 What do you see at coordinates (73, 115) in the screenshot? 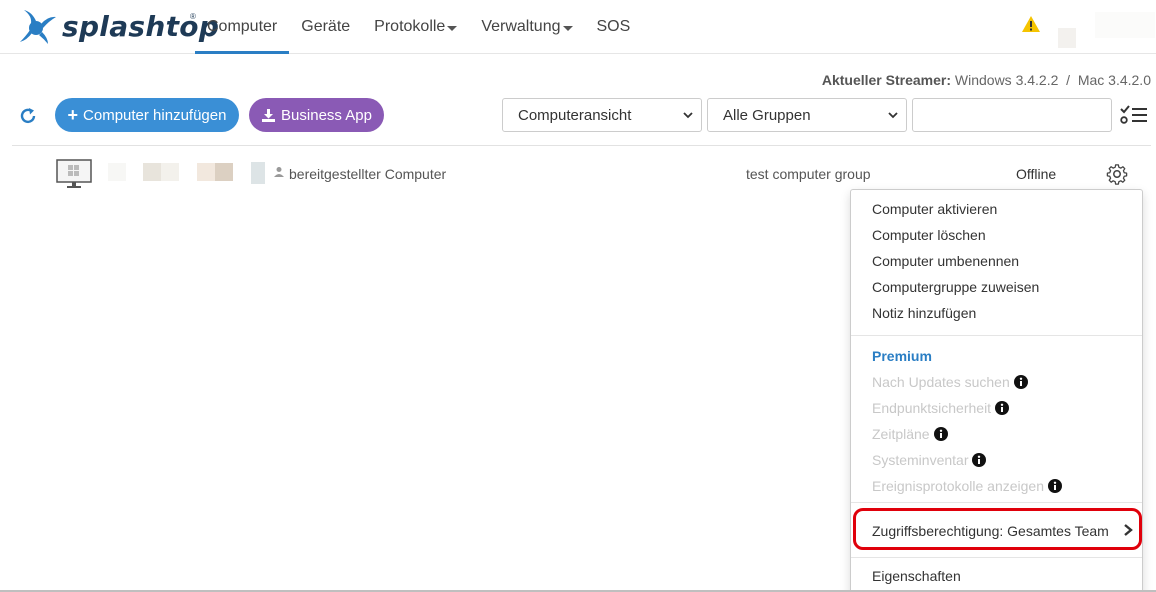
I see `plus-icon: +` at bounding box center [73, 115].